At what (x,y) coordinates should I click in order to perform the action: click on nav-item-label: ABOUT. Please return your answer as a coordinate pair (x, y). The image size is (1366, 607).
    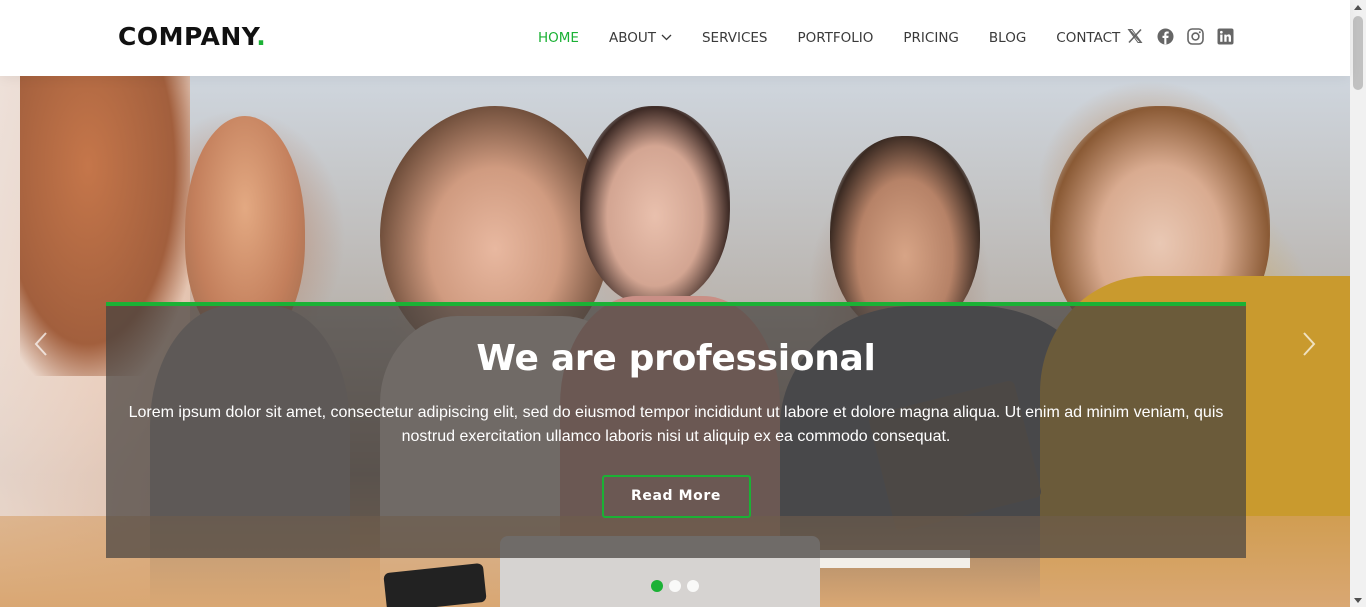
    Looking at the image, I should click on (632, 38).